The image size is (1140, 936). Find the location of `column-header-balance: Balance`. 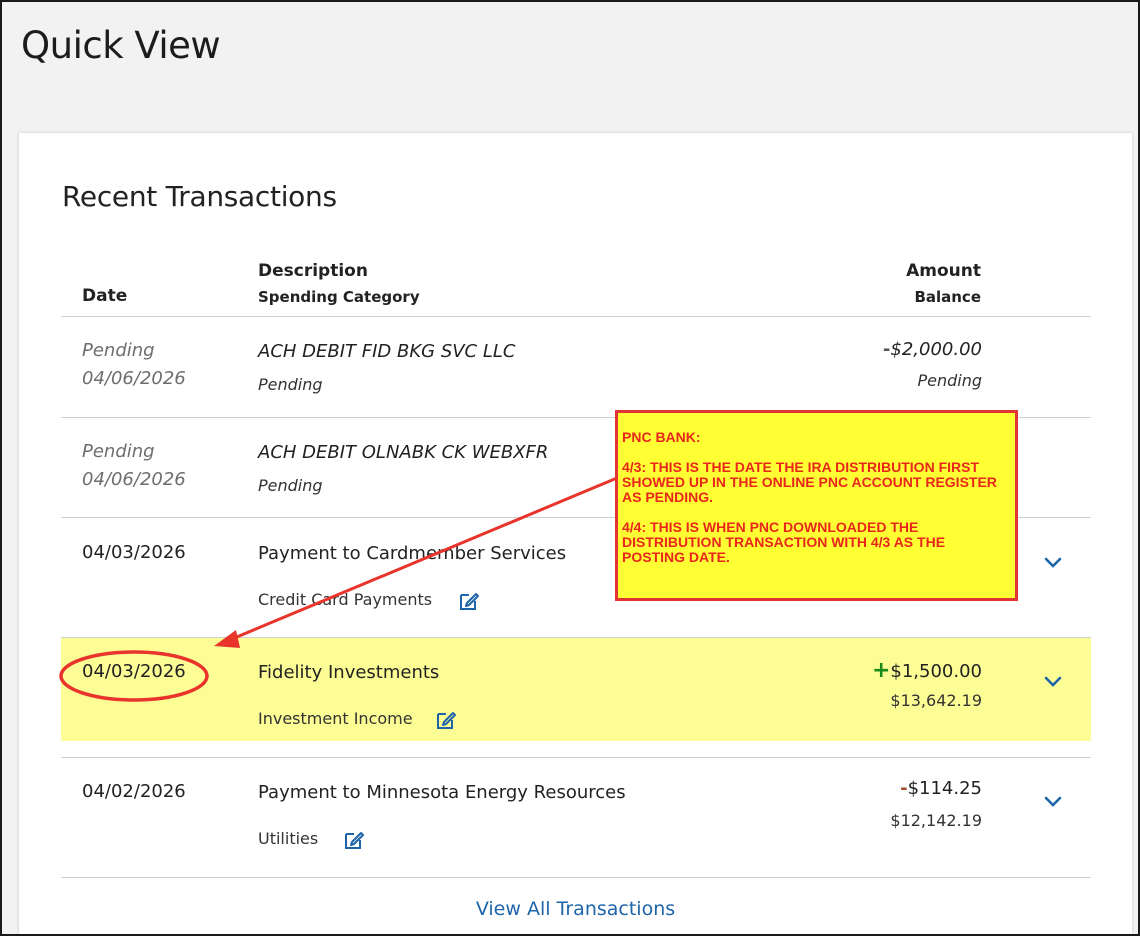

column-header-balance: Balance is located at coordinates (947, 297).